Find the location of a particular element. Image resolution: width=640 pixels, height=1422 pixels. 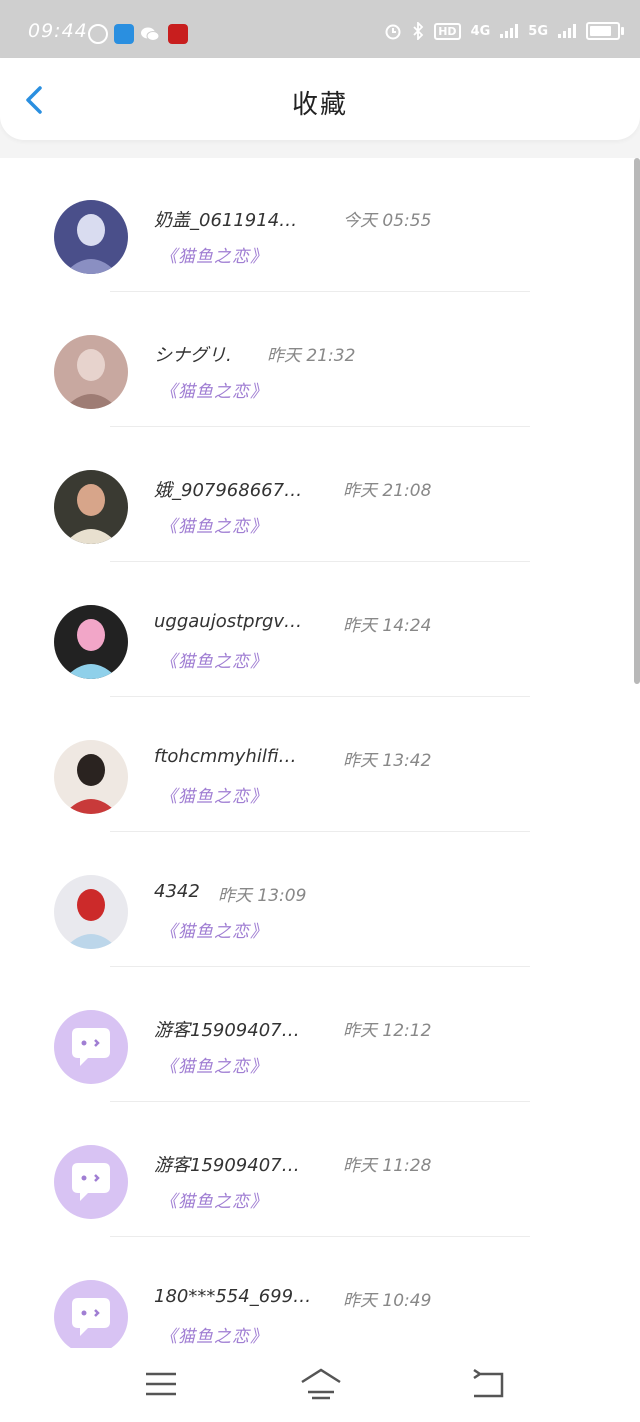

favorite-row: ftohcmmyhilfi… 昨天 13:42 《猫鱼之恋》 is located at coordinates (320, 765).